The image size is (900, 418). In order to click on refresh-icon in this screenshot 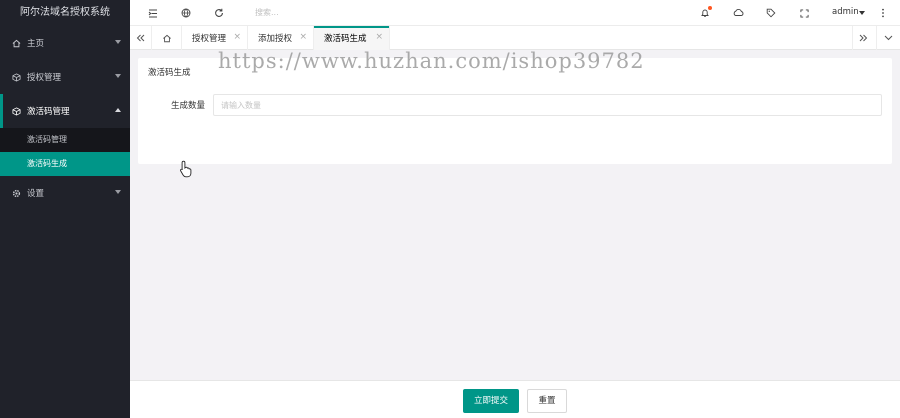, I will do `click(219, 13)`.